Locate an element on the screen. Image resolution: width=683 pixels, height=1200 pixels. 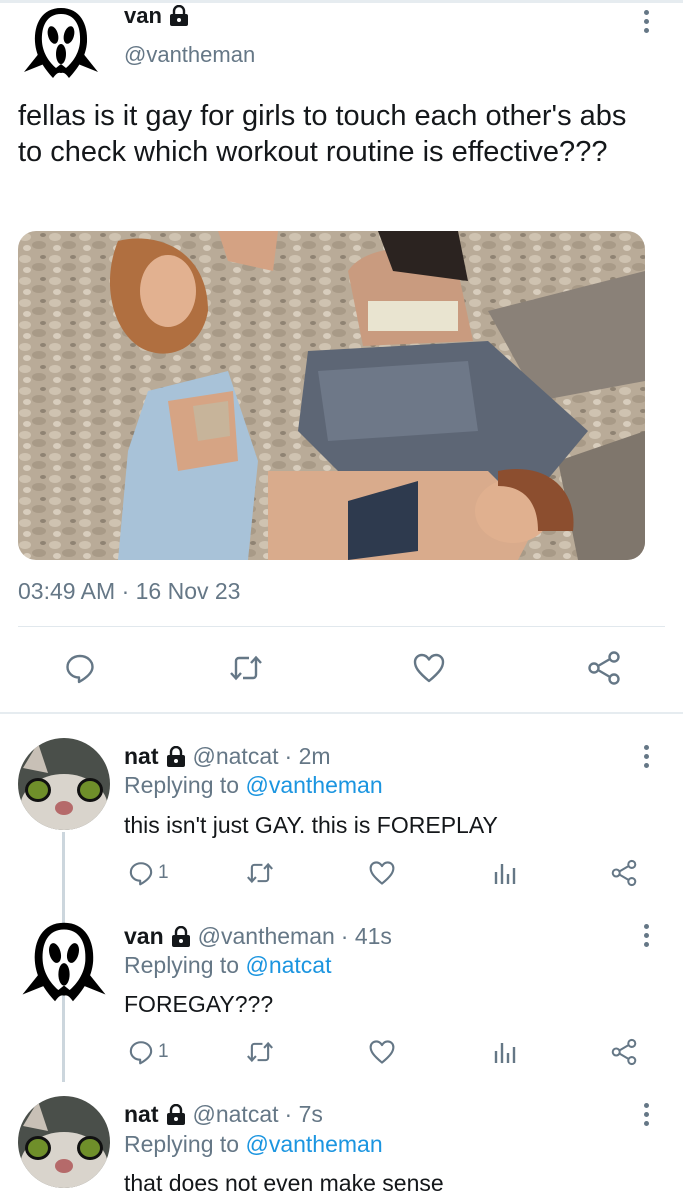
tweet-author-name: van is located at coordinates (157, 16).